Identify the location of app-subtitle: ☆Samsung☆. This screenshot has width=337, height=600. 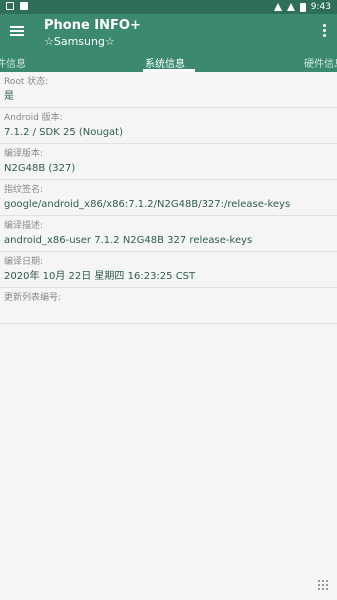
(79, 41).